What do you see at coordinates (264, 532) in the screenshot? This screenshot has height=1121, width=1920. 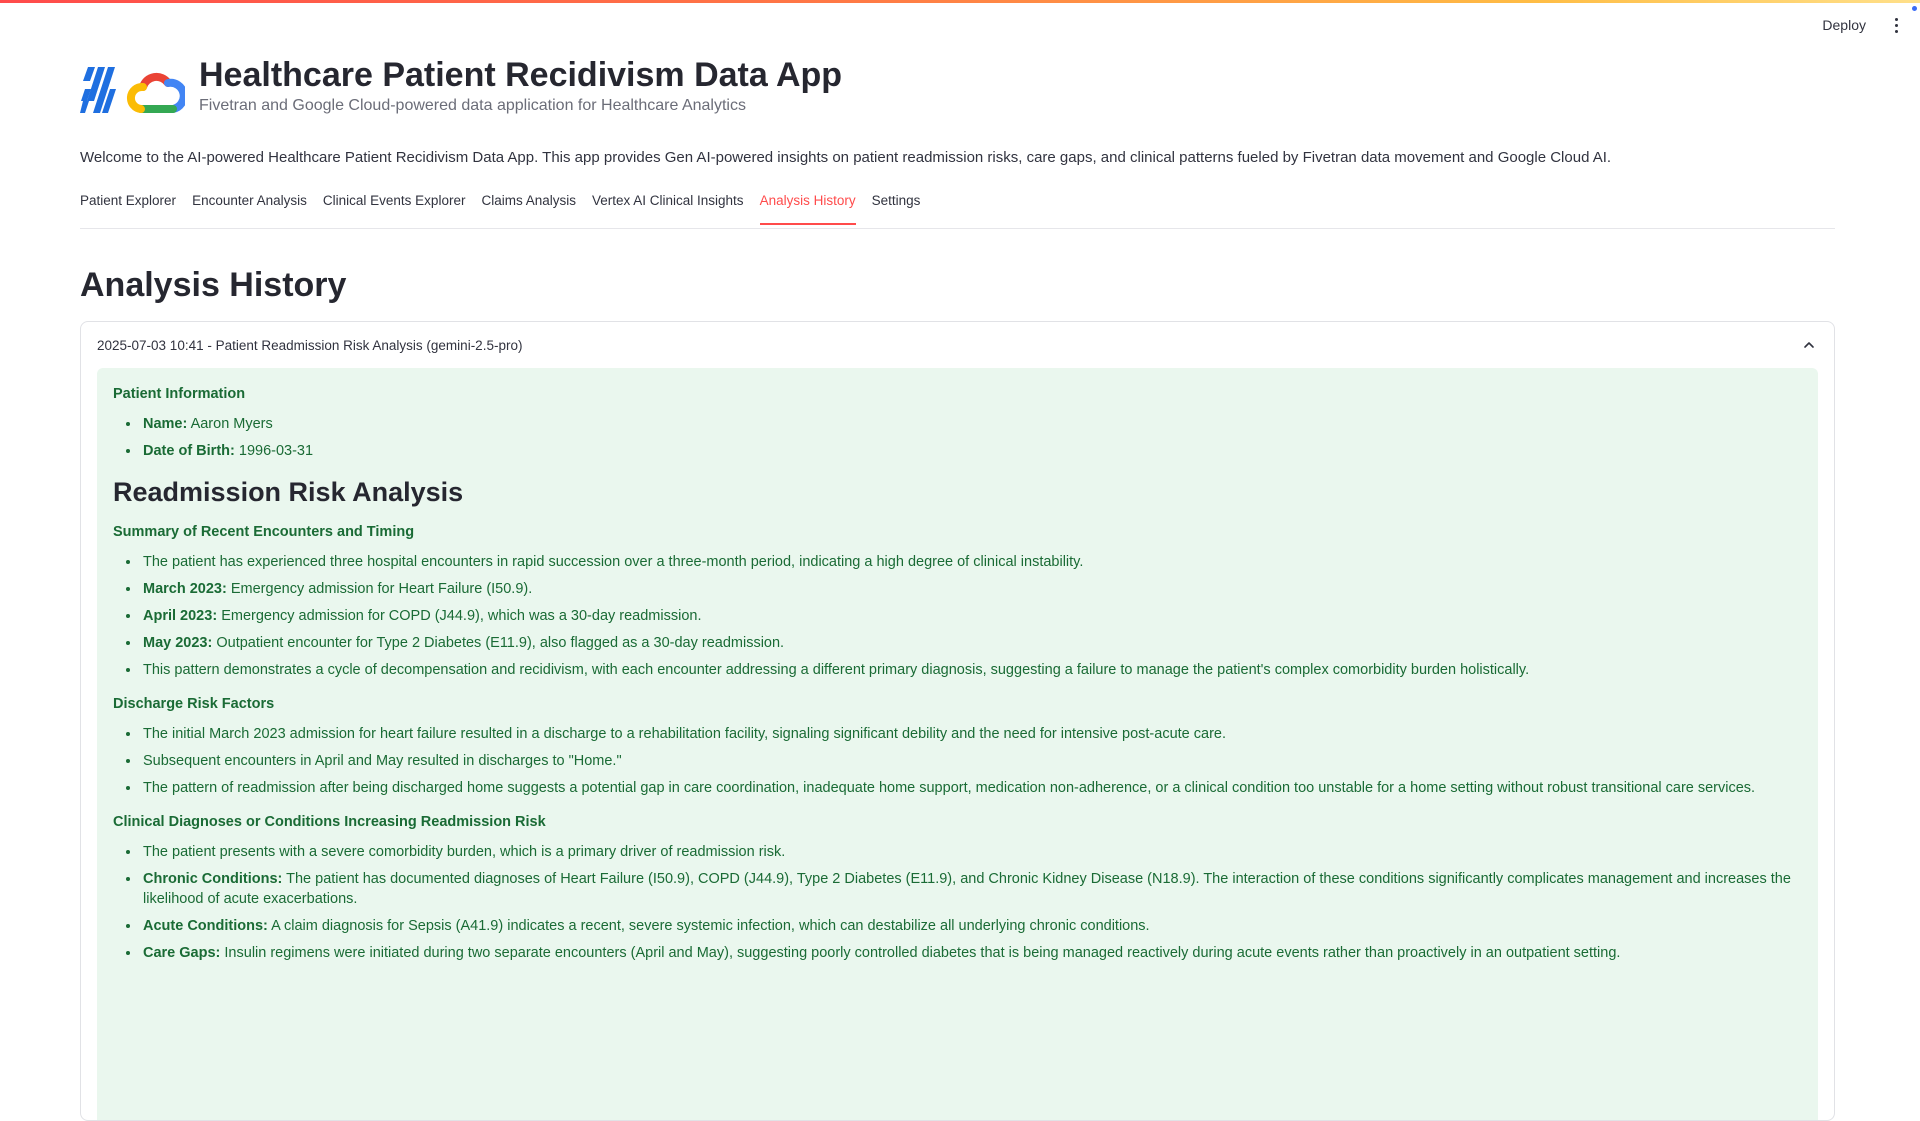 I see `summary-heading: Summary of Recent Encounters and Timing` at bounding box center [264, 532].